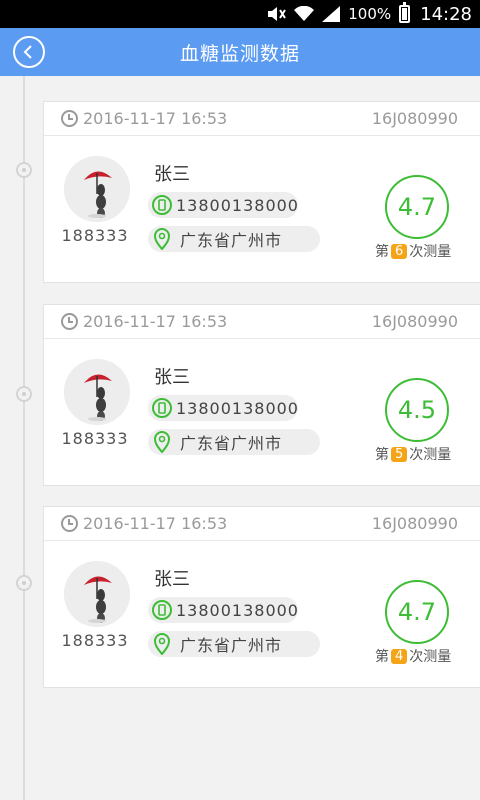 This screenshot has height=800, width=480. What do you see at coordinates (240, 14) in the screenshot?
I see `status-bar: 100% 14:28` at bounding box center [240, 14].